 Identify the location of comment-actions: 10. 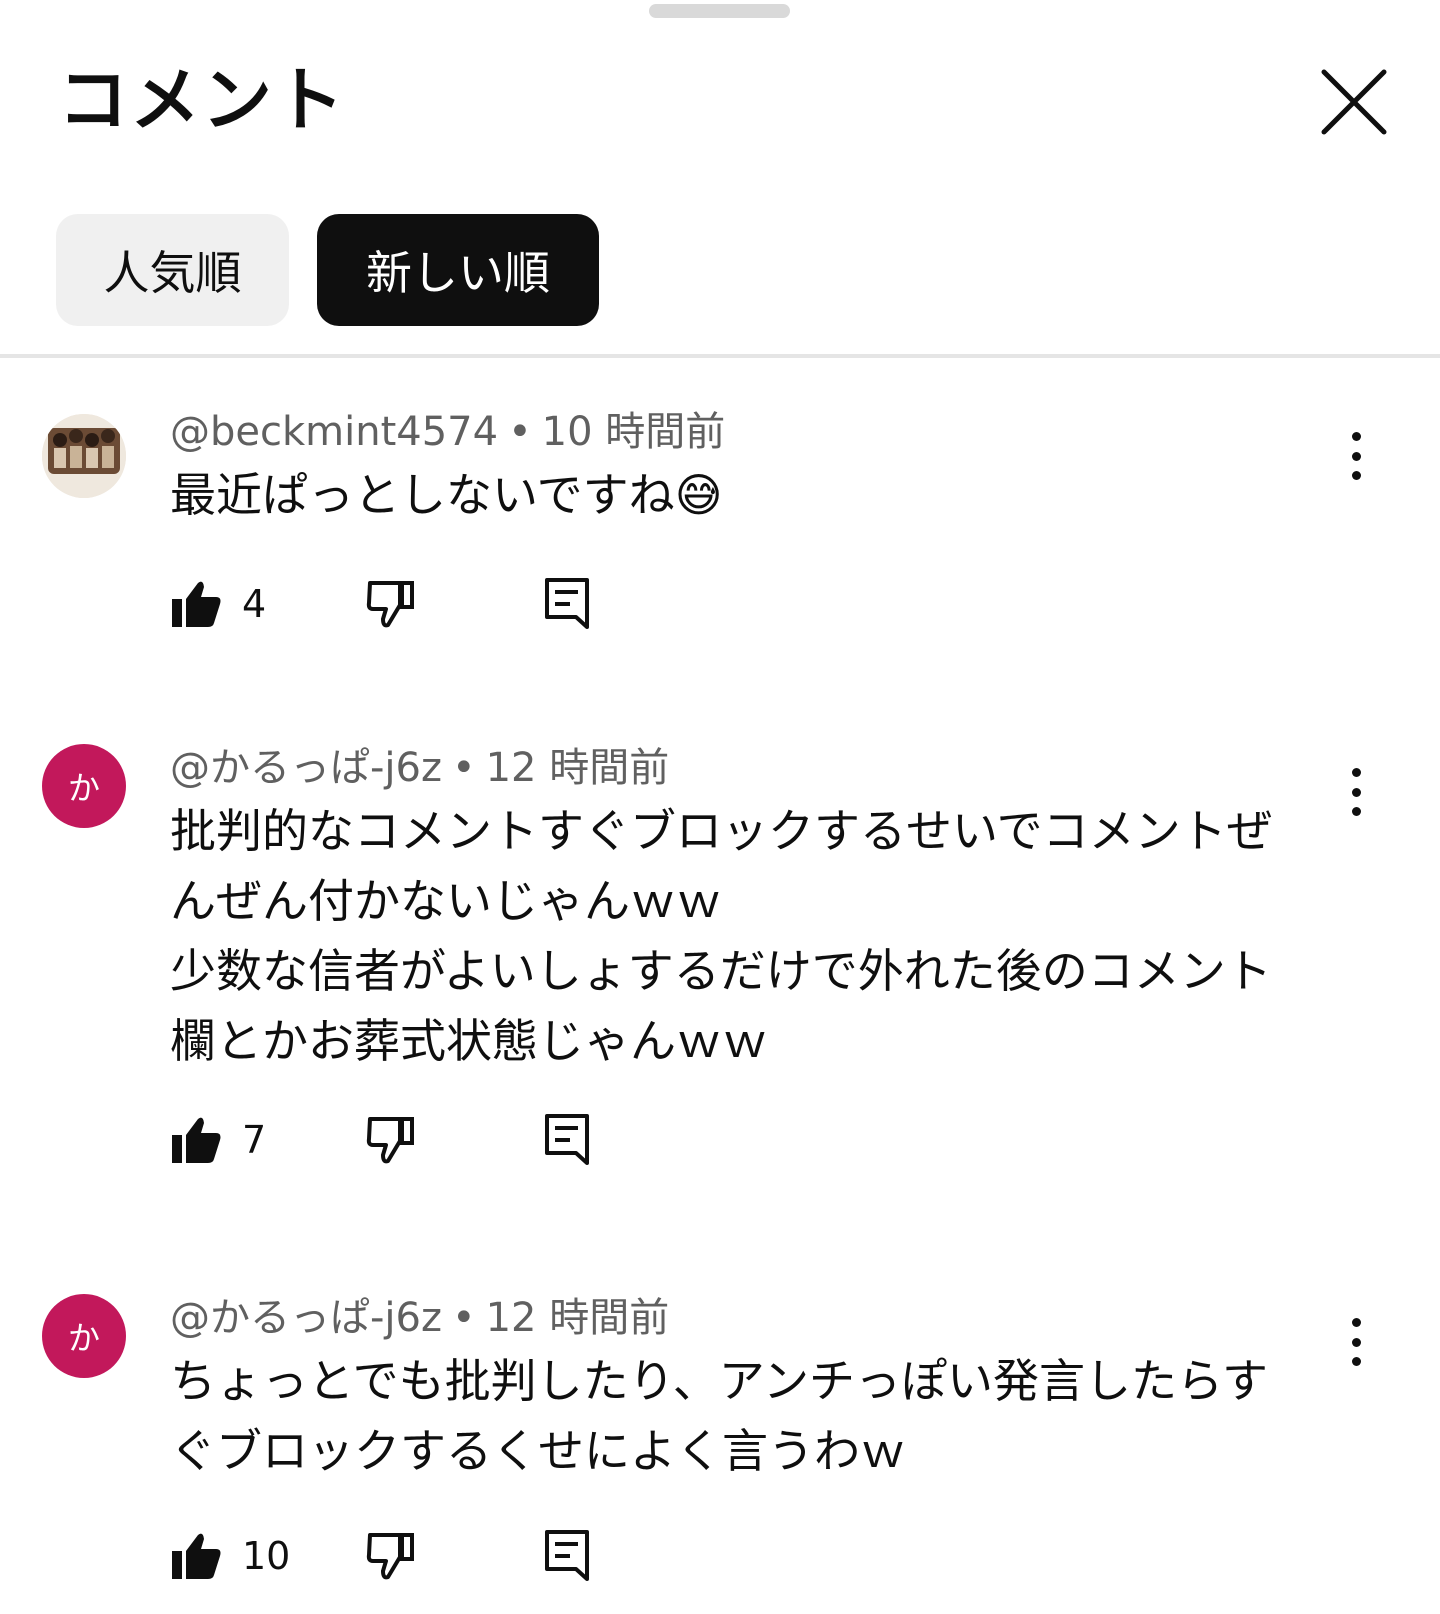
(420, 1556).